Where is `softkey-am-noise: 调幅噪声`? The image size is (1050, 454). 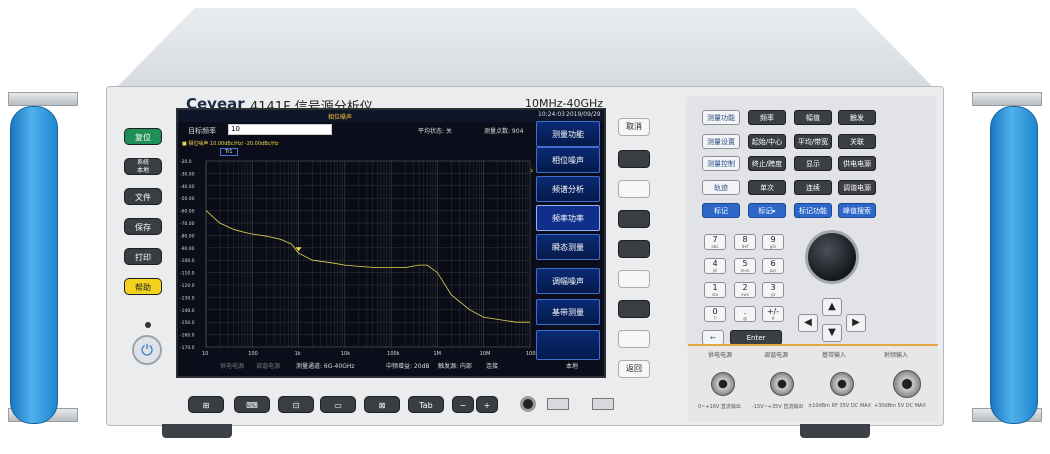 softkey-am-noise: 调幅噪声 is located at coordinates (568, 281).